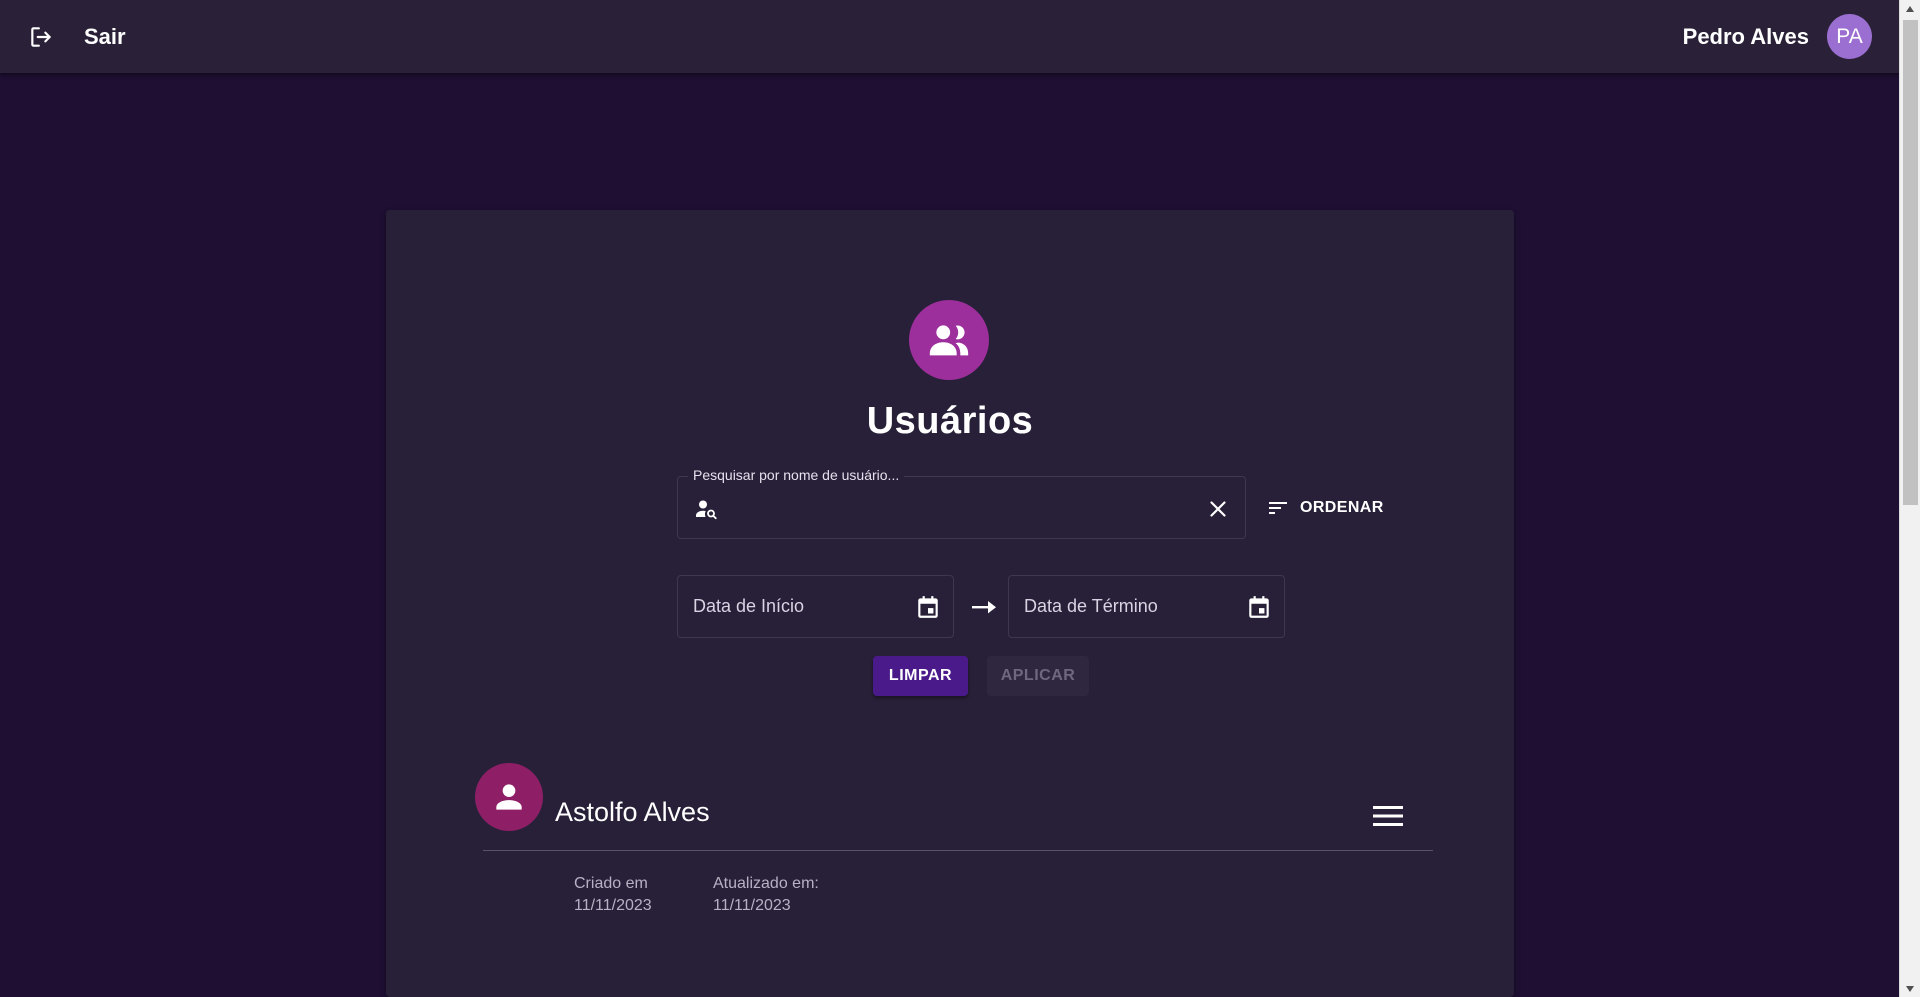  What do you see at coordinates (1910, 988) in the screenshot?
I see `scroll-down-arrow-icon` at bounding box center [1910, 988].